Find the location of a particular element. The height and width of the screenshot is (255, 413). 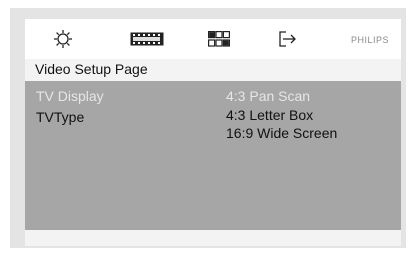

video-setup-icon is located at coordinates (219, 39).